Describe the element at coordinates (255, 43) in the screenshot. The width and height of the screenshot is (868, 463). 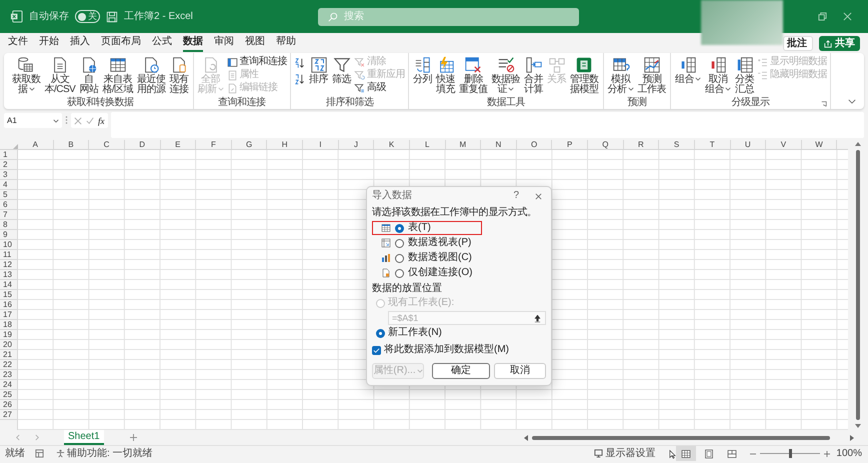
I see `ribbon-tab: 视图` at that location.